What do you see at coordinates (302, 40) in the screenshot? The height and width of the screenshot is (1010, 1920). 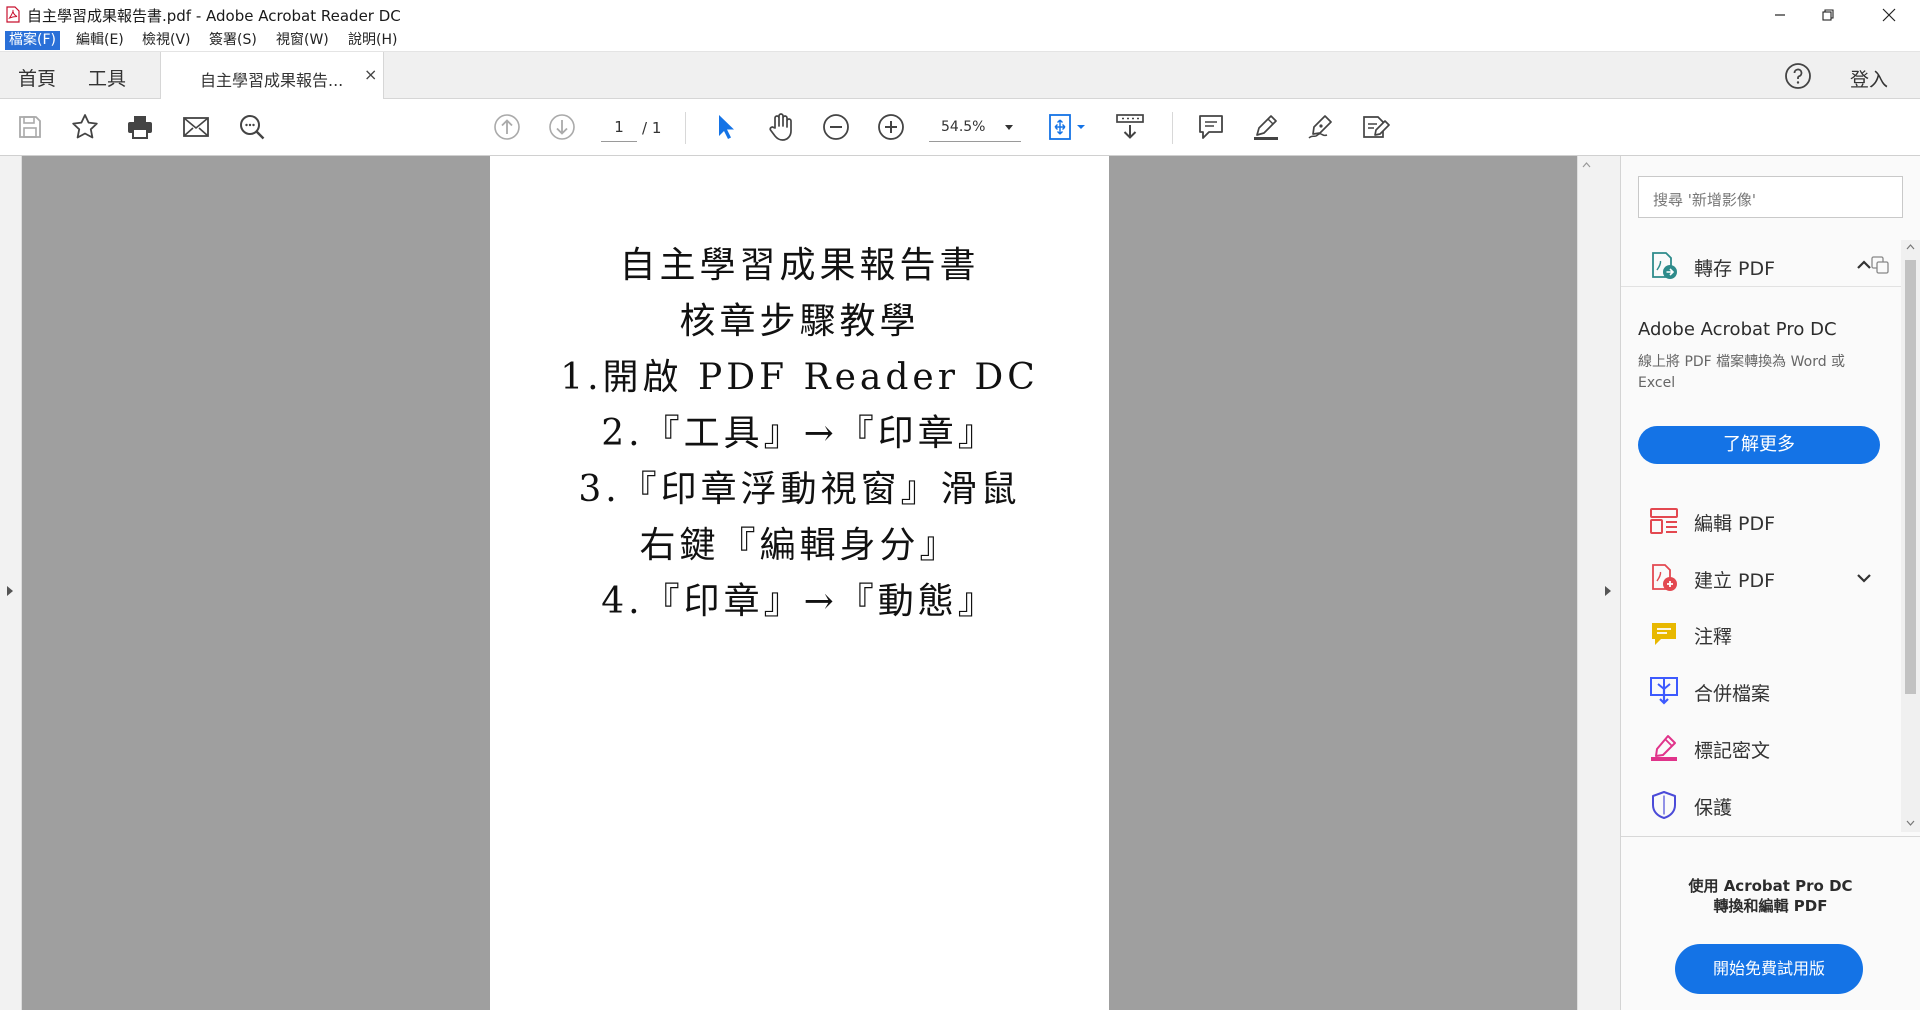 I see `menu-window: 視窗(W)` at bounding box center [302, 40].